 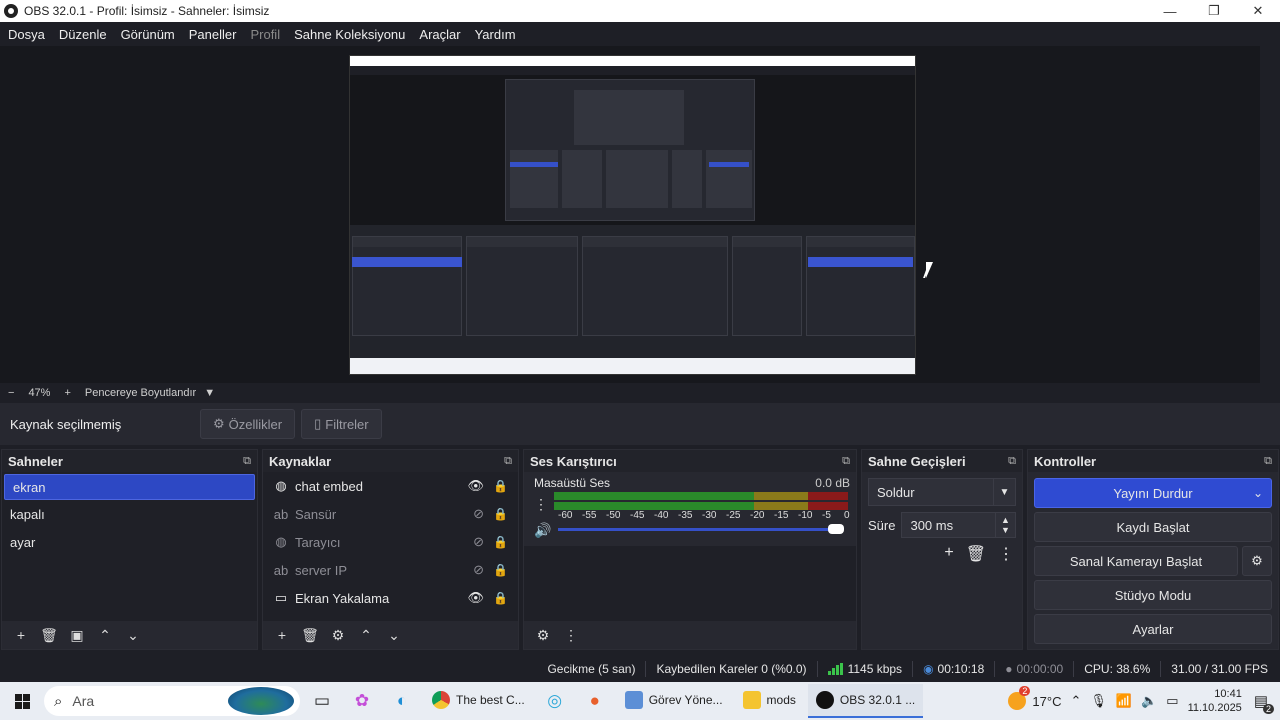 What do you see at coordinates (595, 701) in the screenshot?
I see `firefox-icon: ●` at bounding box center [595, 701].